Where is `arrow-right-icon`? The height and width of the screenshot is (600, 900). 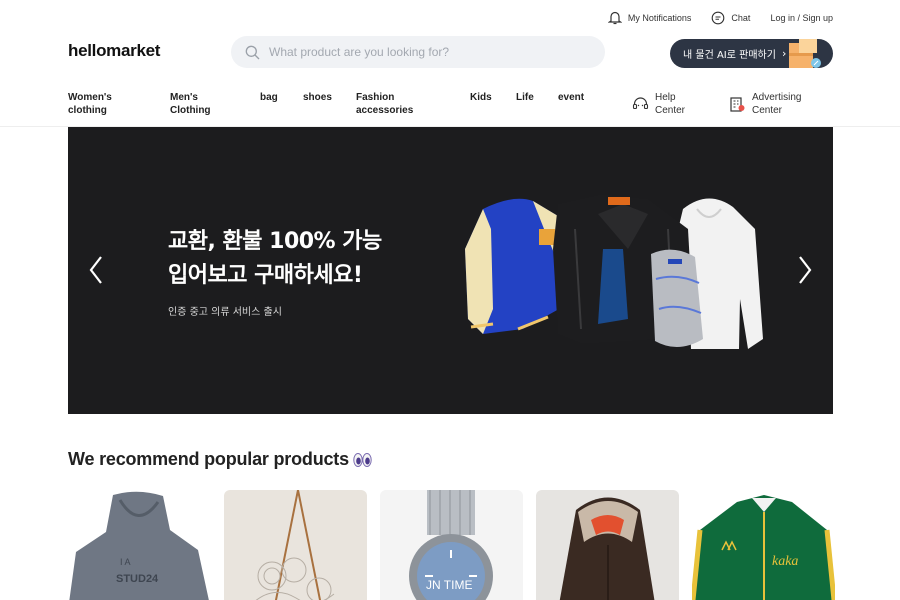
arrow-right-icon is located at coordinates (804, 270).